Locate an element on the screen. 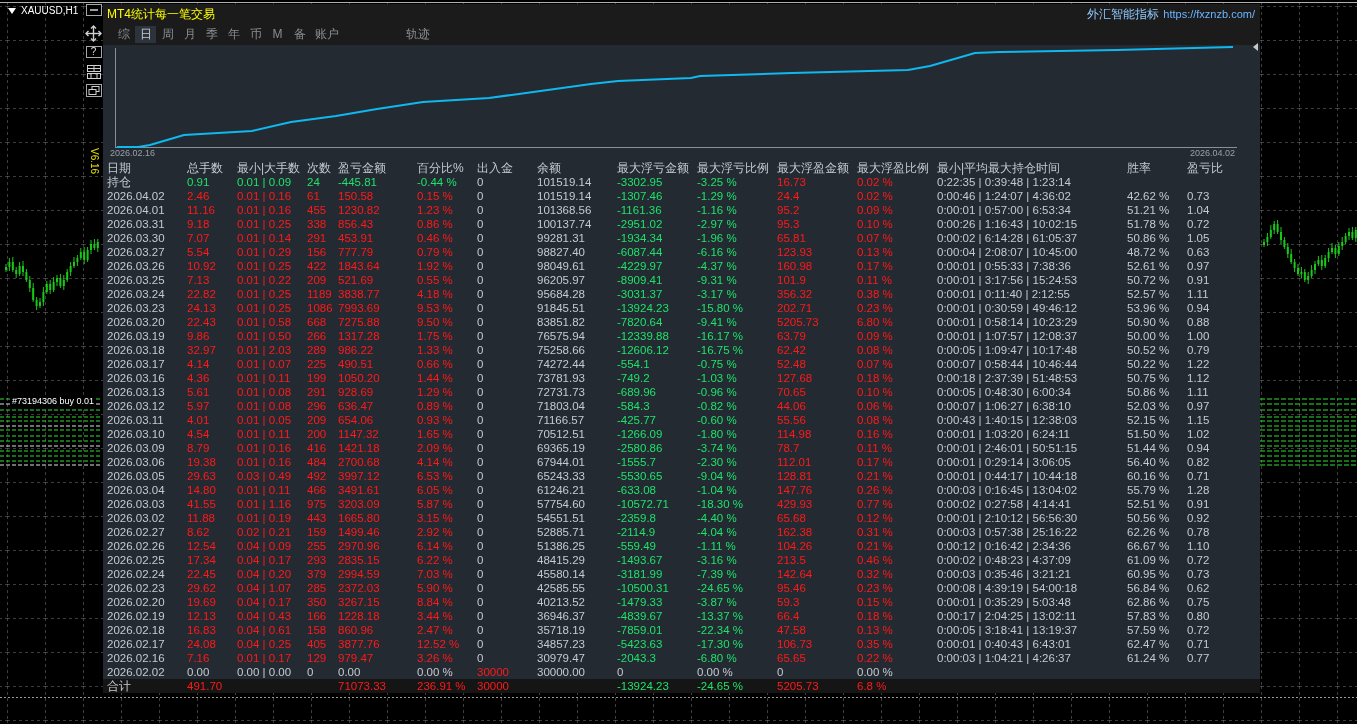 Image resolution: width=1357 pixels, height=724 pixels. table-cell: 296 is located at coordinates (317, 406).